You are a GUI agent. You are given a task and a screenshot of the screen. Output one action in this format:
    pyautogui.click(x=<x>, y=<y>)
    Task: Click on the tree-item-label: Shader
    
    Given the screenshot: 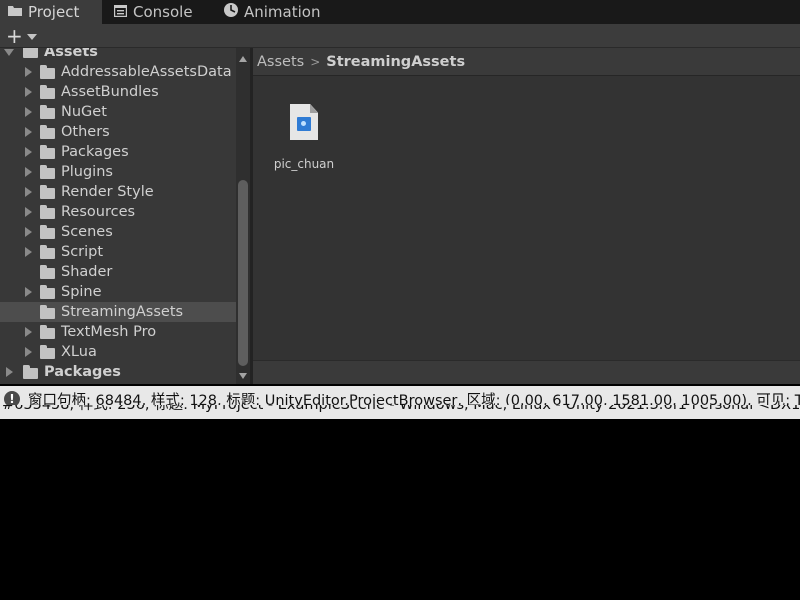 What is the action you would take?
    pyautogui.click(x=87, y=272)
    